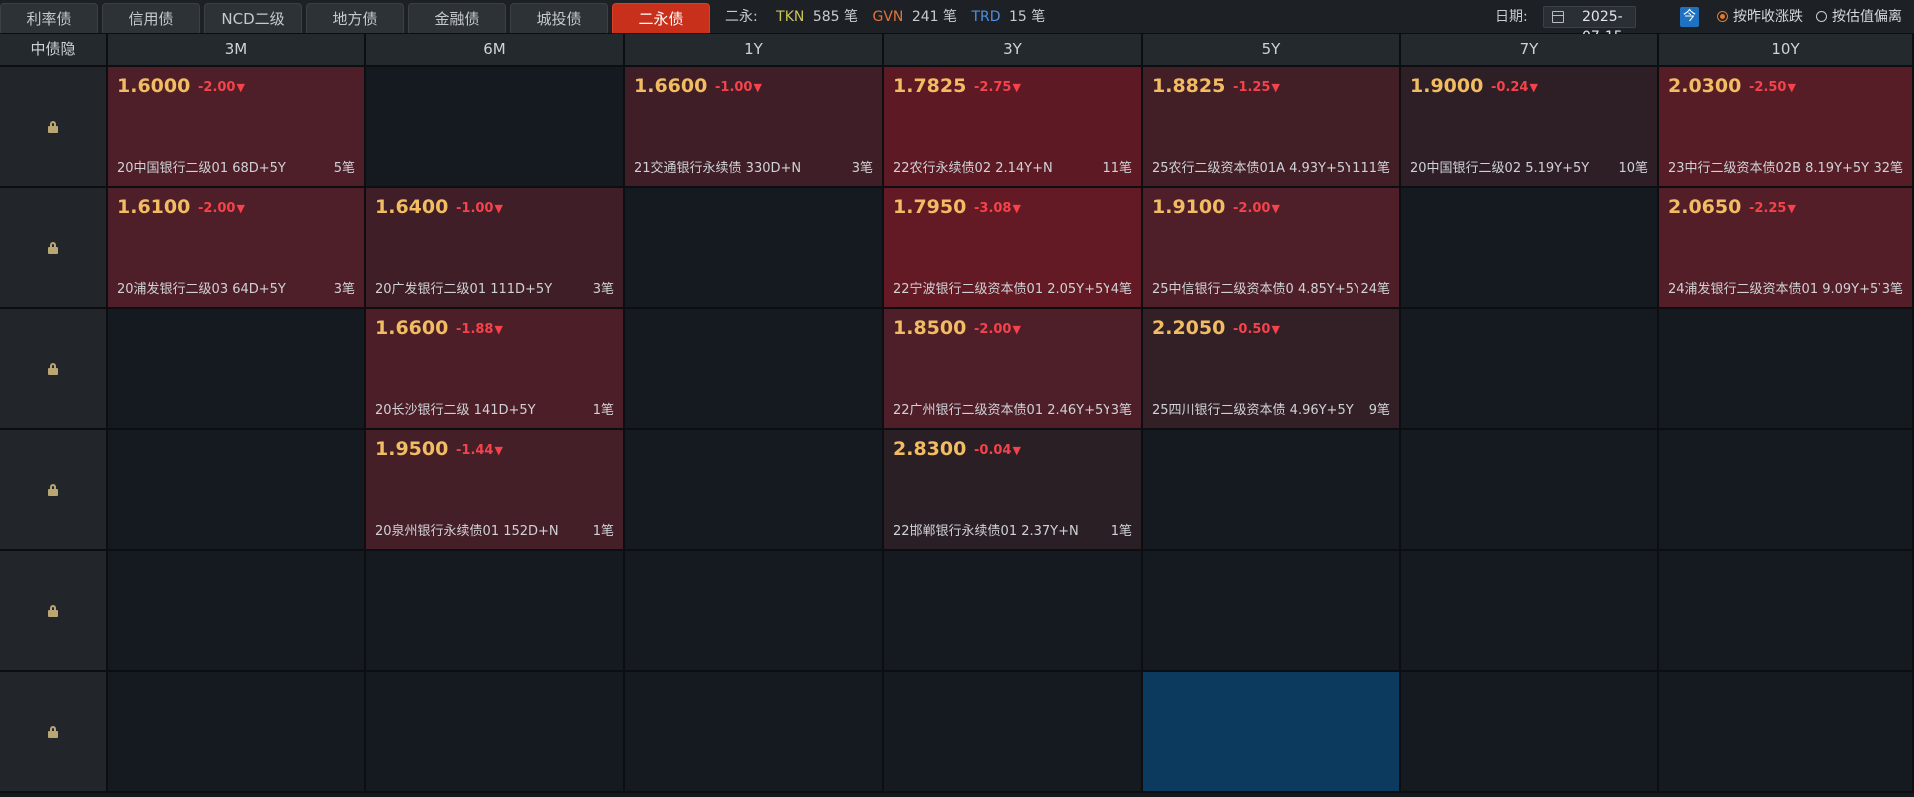  What do you see at coordinates (495, 369) in the screenshot?
I see `quote-cell: 1.6600 -1.88▼ 20长沙银行二级 141D+5Y 1笔` at bounding box center [495, 369].